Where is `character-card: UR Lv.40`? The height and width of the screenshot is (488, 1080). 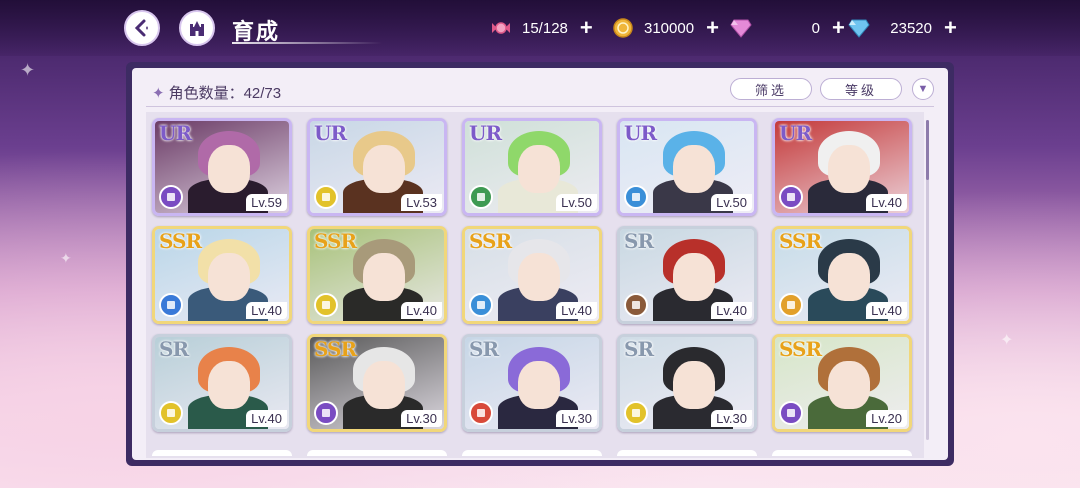
character-card: UR Lv.40 is located at coordinates (842, 167).